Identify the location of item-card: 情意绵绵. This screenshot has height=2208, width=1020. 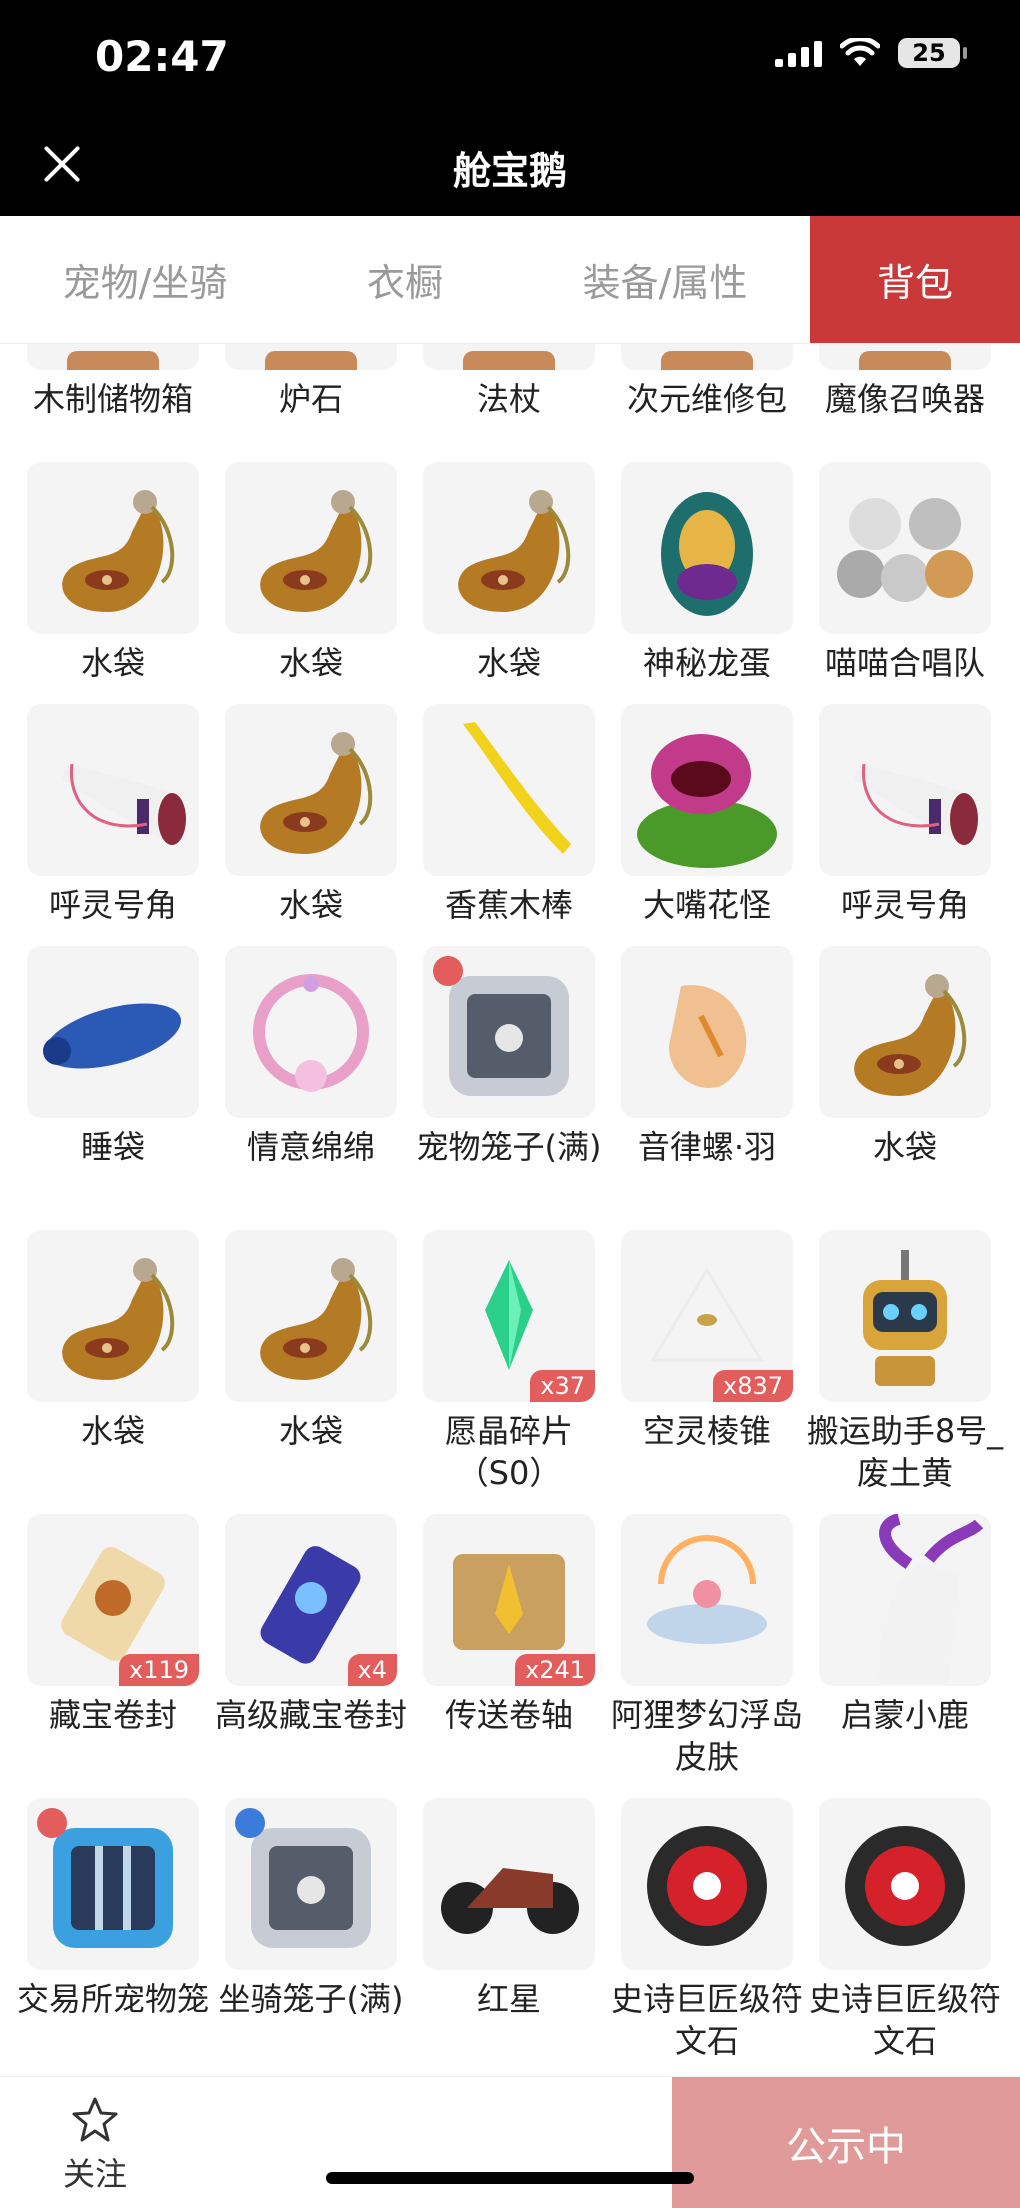
(311, 1057).